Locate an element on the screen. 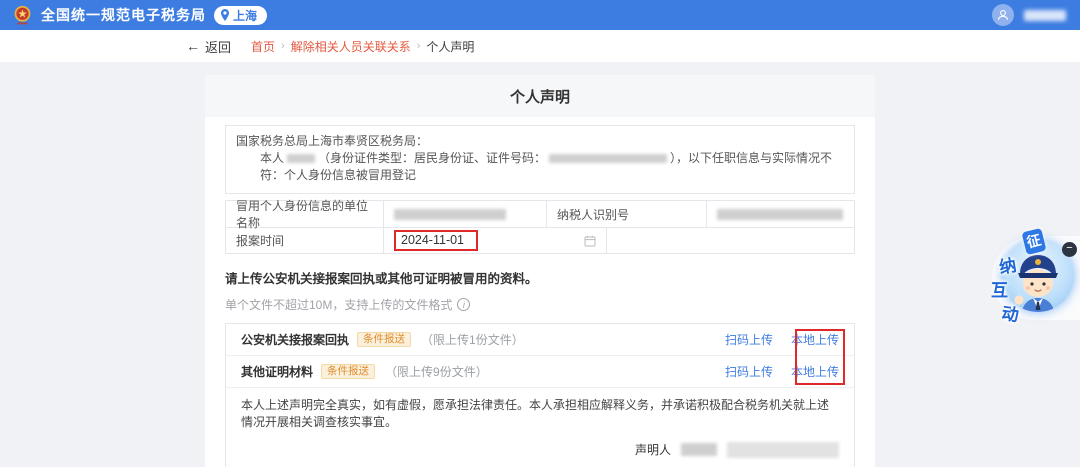 This screenshot has width=1080, height=467. salutation: 国家税务总局上海市奉贤区税务局： is located at coordinates (332, 141).